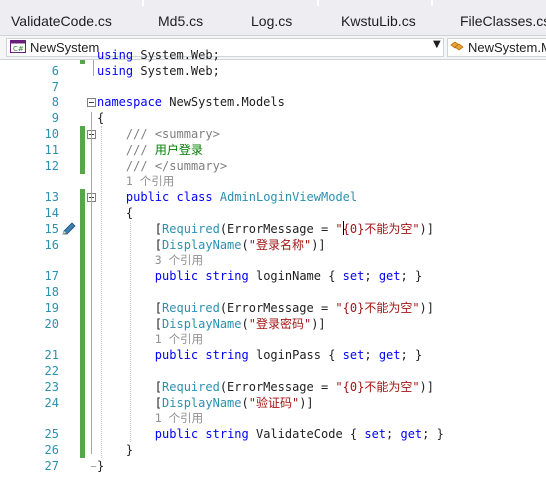 The height and width of the screenshot is (497, 546). Describe the element at coordinates (51, 434) in the screenshot. I see `line-number: 25` at that location.